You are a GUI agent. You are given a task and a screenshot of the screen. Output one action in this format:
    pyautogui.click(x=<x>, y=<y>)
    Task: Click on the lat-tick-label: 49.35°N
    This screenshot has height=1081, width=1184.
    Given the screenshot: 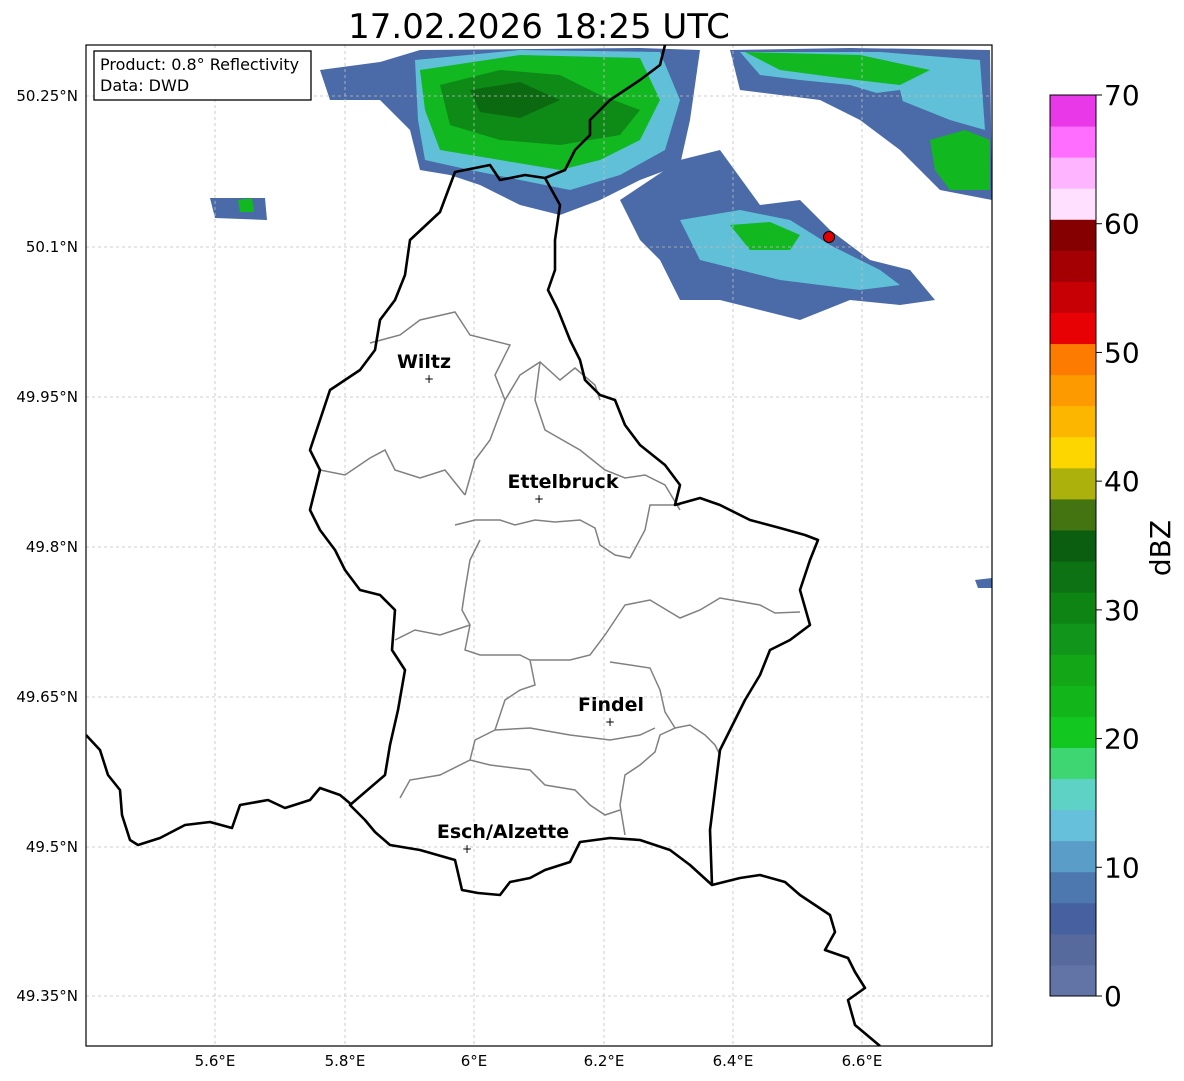 What is the action you would take?
    pyautogui.click(x=47, y=996)
    